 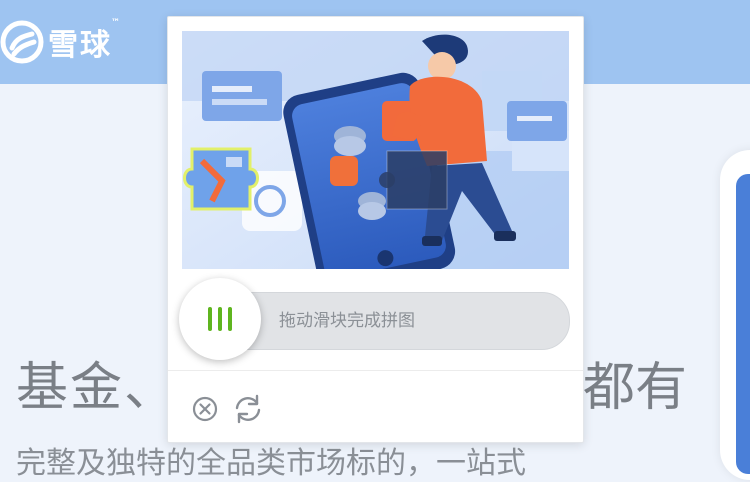 I want to click on phone-screen, so click(x=743, y=324).